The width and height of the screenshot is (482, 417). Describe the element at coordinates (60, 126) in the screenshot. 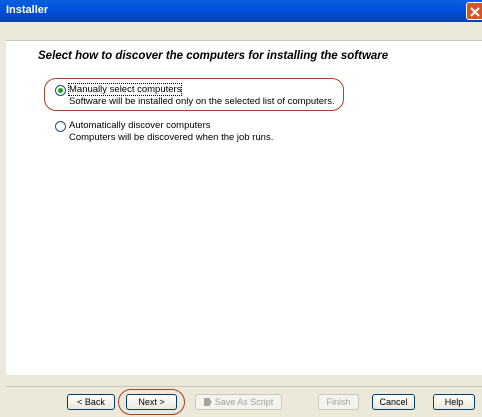

I see `radio-automatic` at that location.